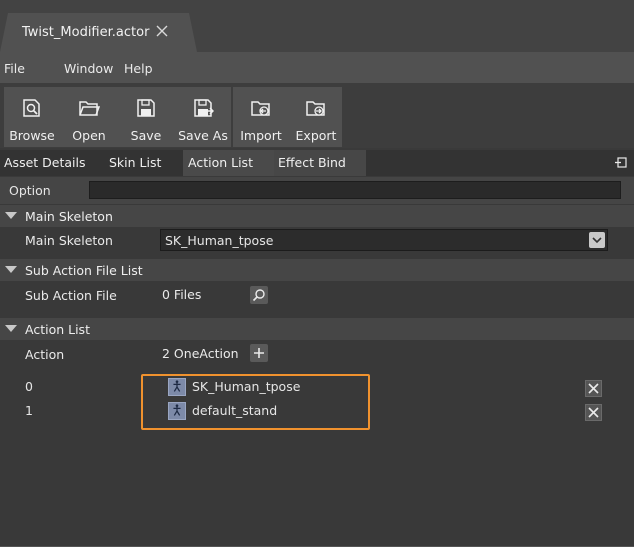  What do you see at coordinates (260, 108) in the screenshot?
I see `import-icon` at bounding box center [260, 108].